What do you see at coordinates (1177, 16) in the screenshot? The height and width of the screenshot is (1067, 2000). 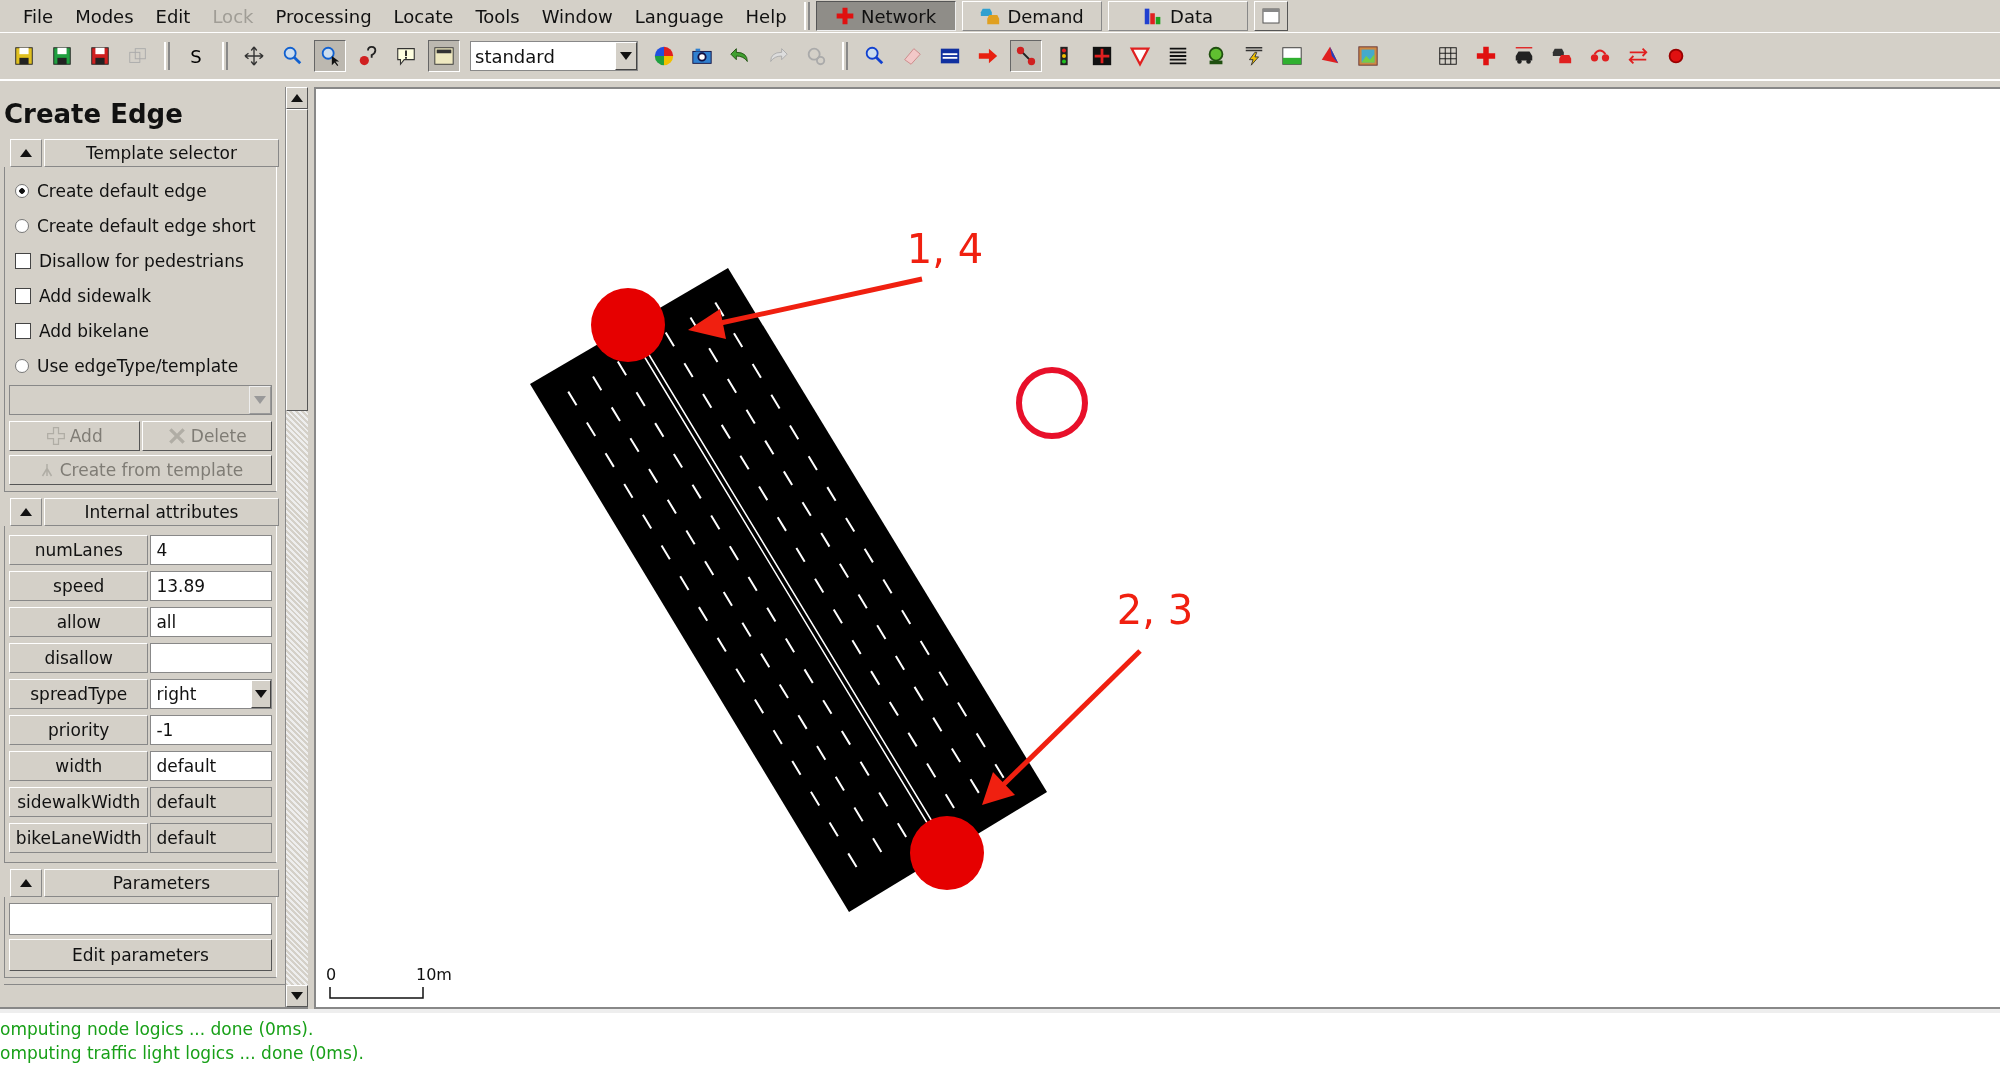 I see `mode-tab: Data` at bounding box center [1177, 16].